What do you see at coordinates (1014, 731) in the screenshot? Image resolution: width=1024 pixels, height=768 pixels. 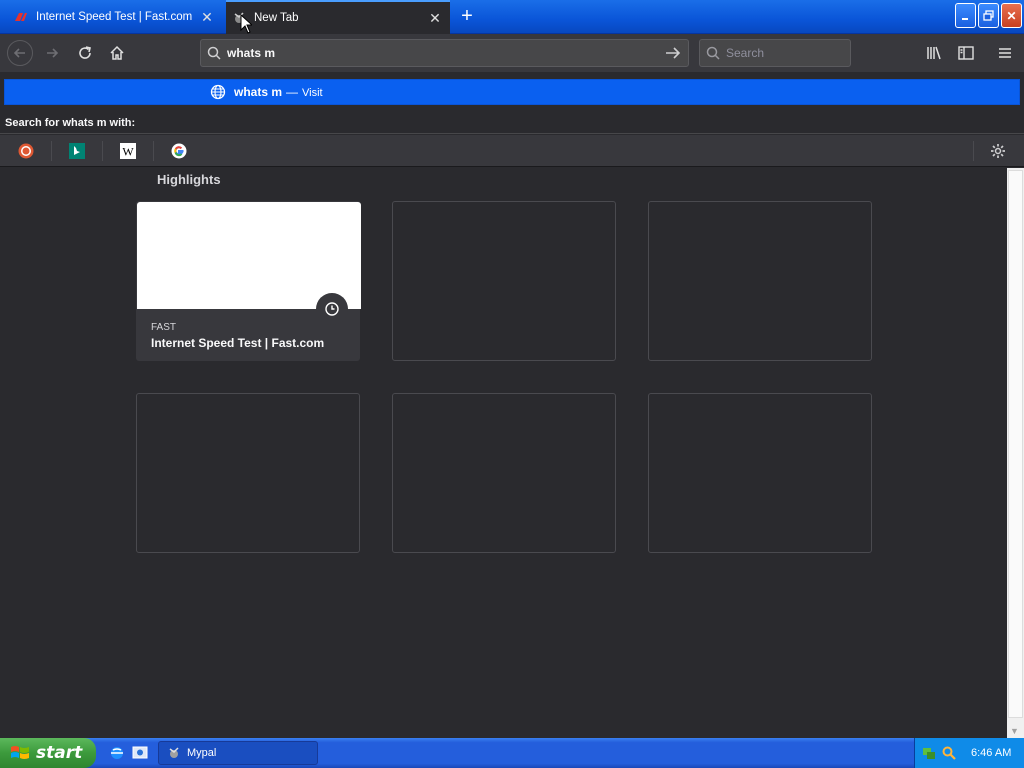 I see `scroll-down-icon: ▼` at bounding box center [1014, 731].